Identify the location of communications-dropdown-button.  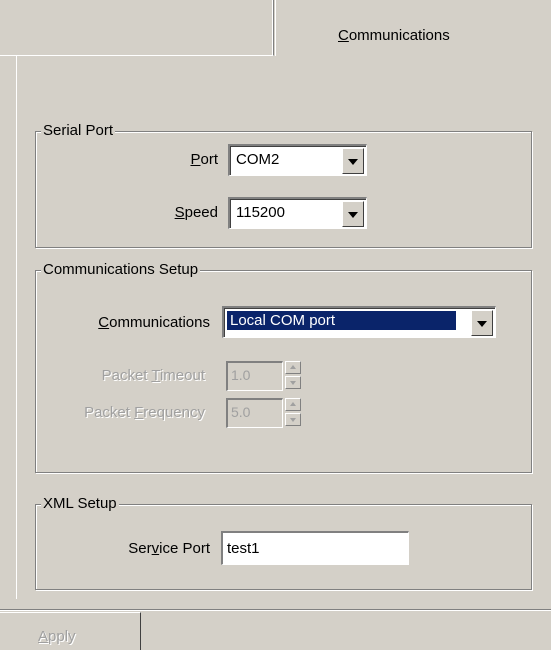
(482, 323).